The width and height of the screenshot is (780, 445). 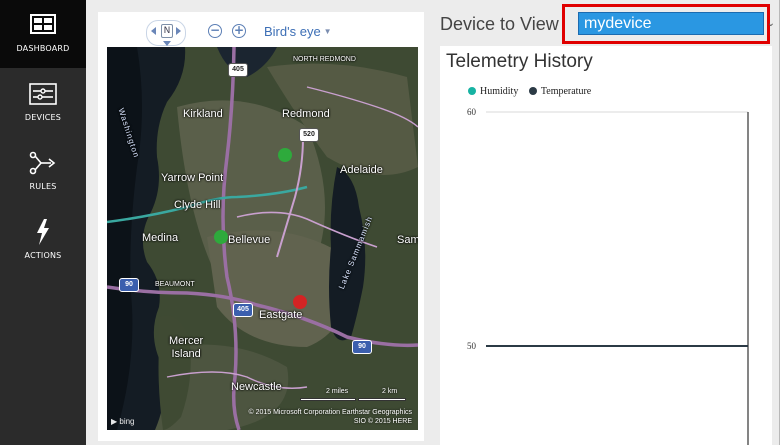 I want to click on map-label-north-redmond: NORTH REDMOND, so click(x=324, y=59).